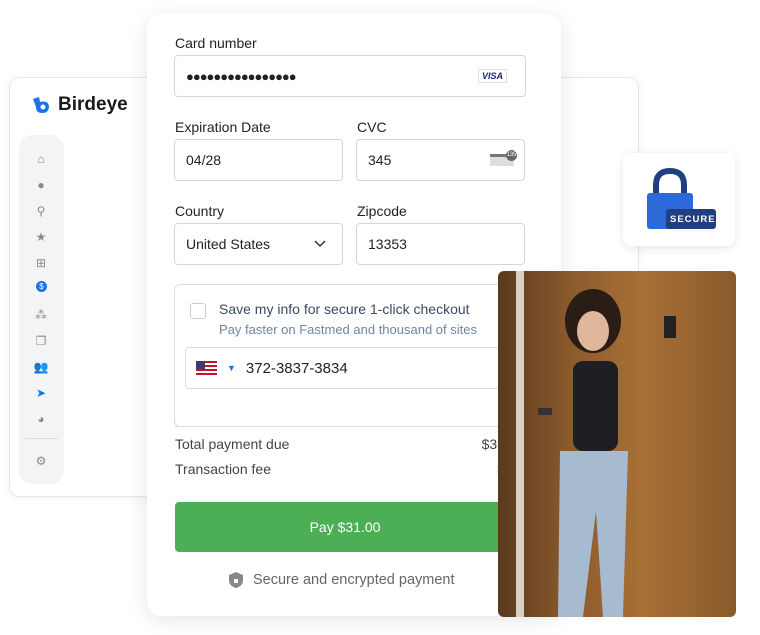  I want to click on zipcode-value: 13353, so click(387, 244).